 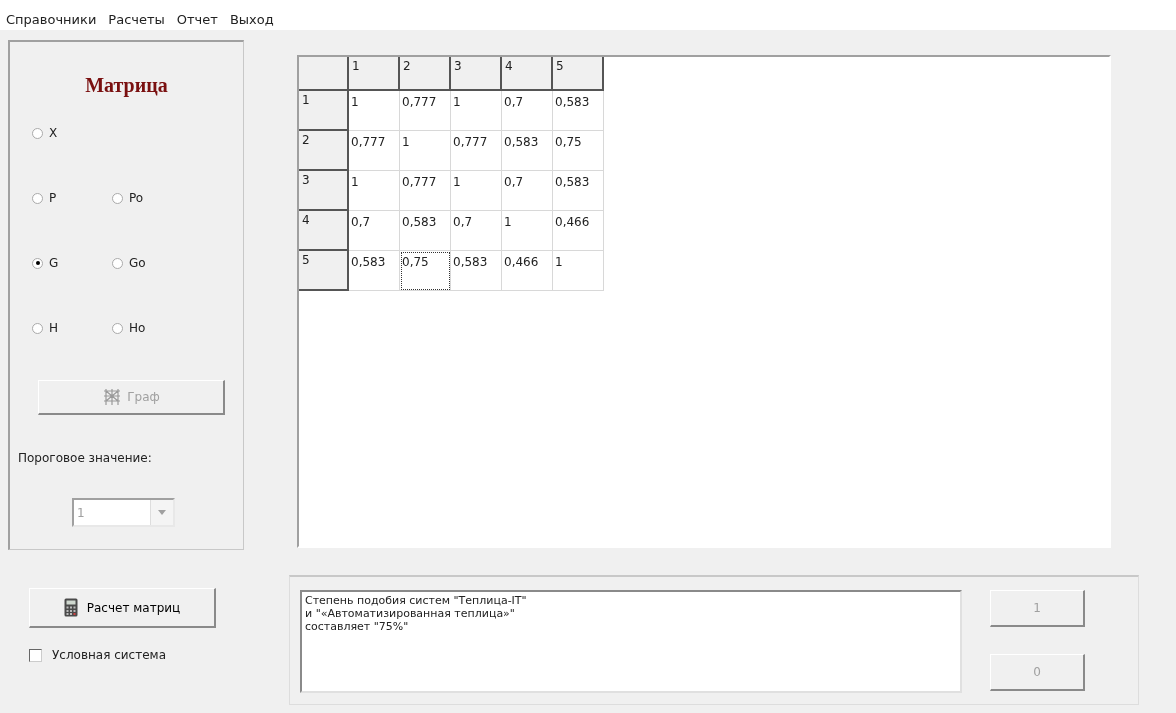 I want to click on threshold-label: Пороговое значение:, so click(x=85, y=458).